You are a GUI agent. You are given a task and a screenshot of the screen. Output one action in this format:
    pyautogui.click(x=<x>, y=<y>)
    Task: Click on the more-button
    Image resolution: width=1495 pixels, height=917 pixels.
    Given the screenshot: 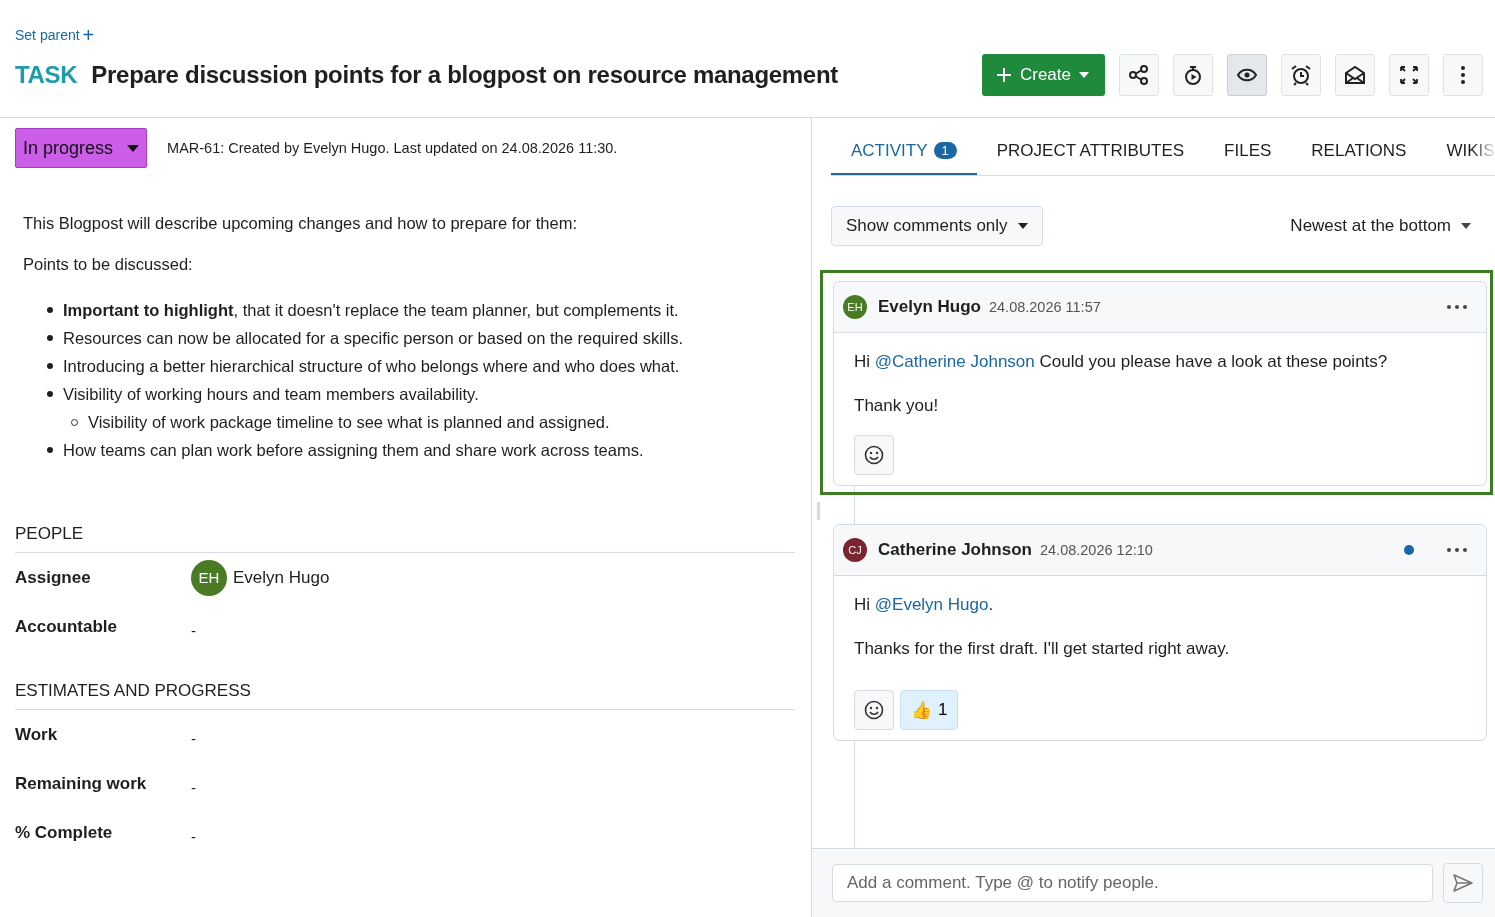 What is the action you would take?
    pyautogui.click(x=1463, y=75)
    